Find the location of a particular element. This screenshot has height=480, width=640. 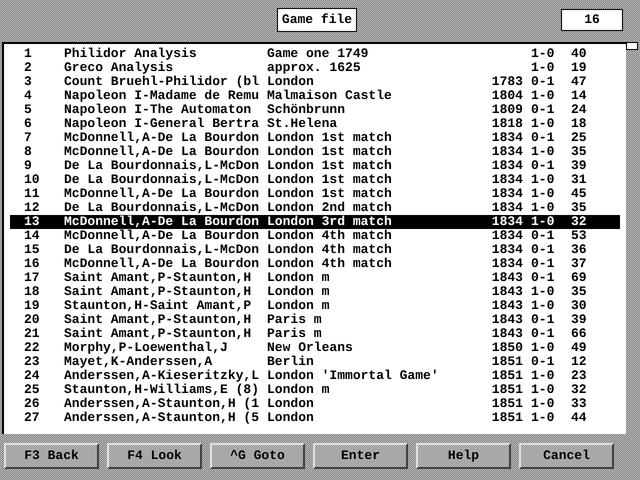

table-cell: Napoleon I-General Bertra is located at coordinates (162, 123).